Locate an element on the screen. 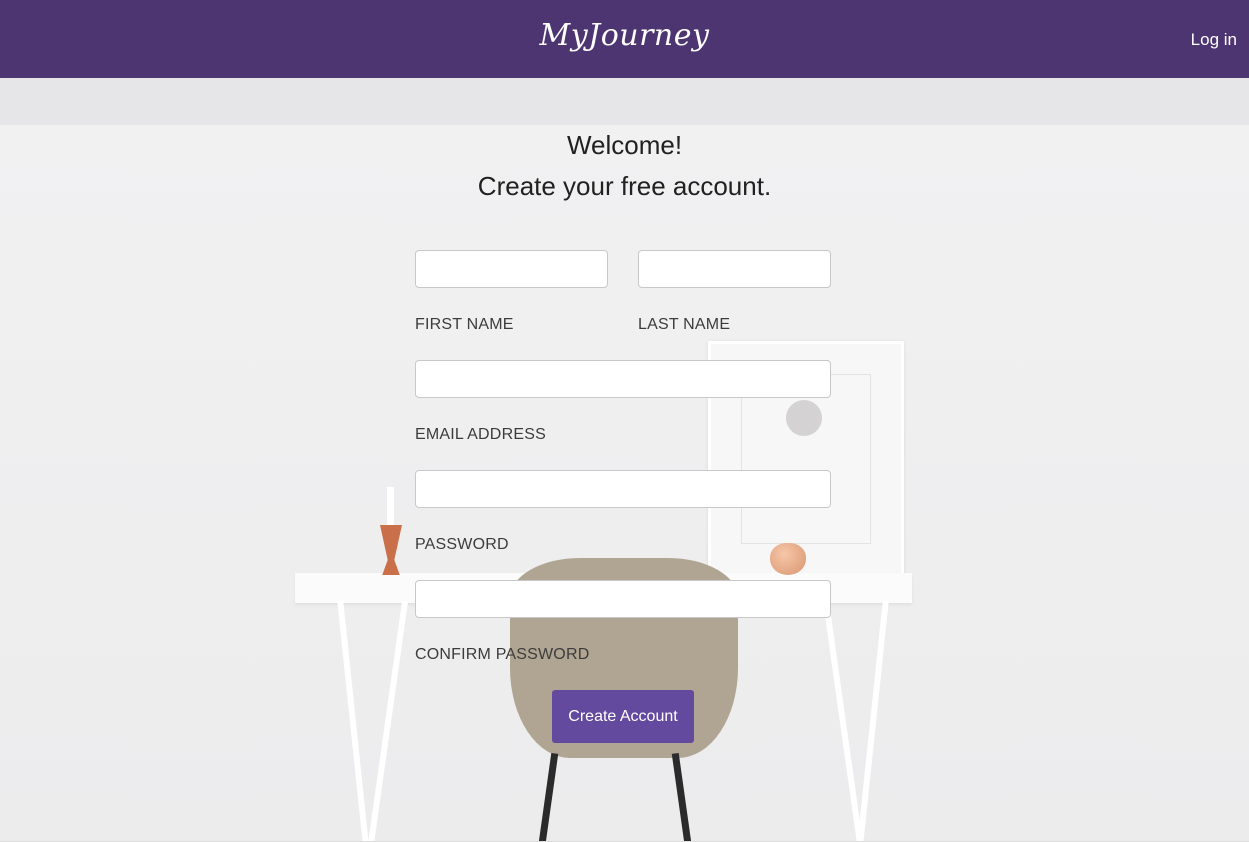 The image size is (1249, 842). vase is located at coordinates (391, 550).